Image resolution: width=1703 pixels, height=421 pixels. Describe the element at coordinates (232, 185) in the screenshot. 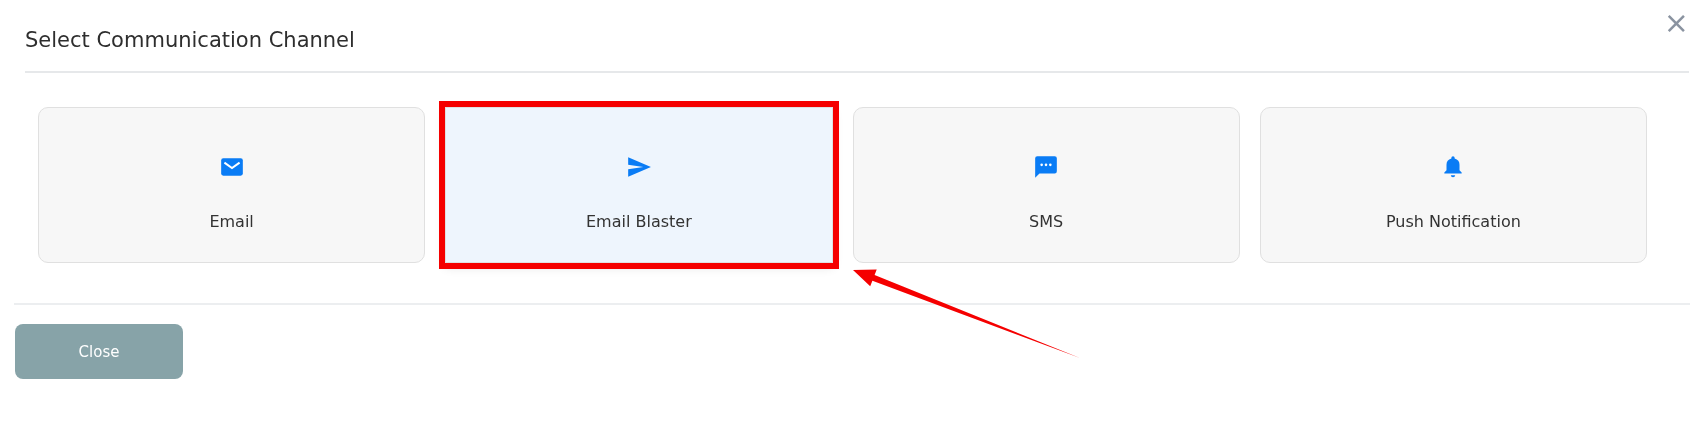

I see `channel-card: Email` at that location.